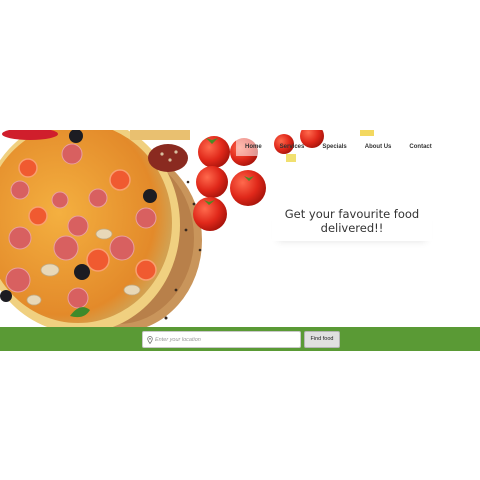 This screenshot has height=480, width=480. Describe the element at coordinates (253, 147) in the screenshot. I see `nav-home: Home` at that location.